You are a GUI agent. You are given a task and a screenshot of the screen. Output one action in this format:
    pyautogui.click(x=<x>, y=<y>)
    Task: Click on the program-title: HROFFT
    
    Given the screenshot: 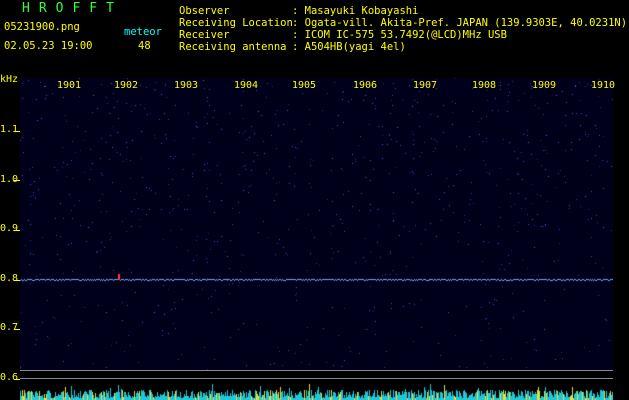 What is the action you would take?
    pyautogui.click(x=72, y=8)
    